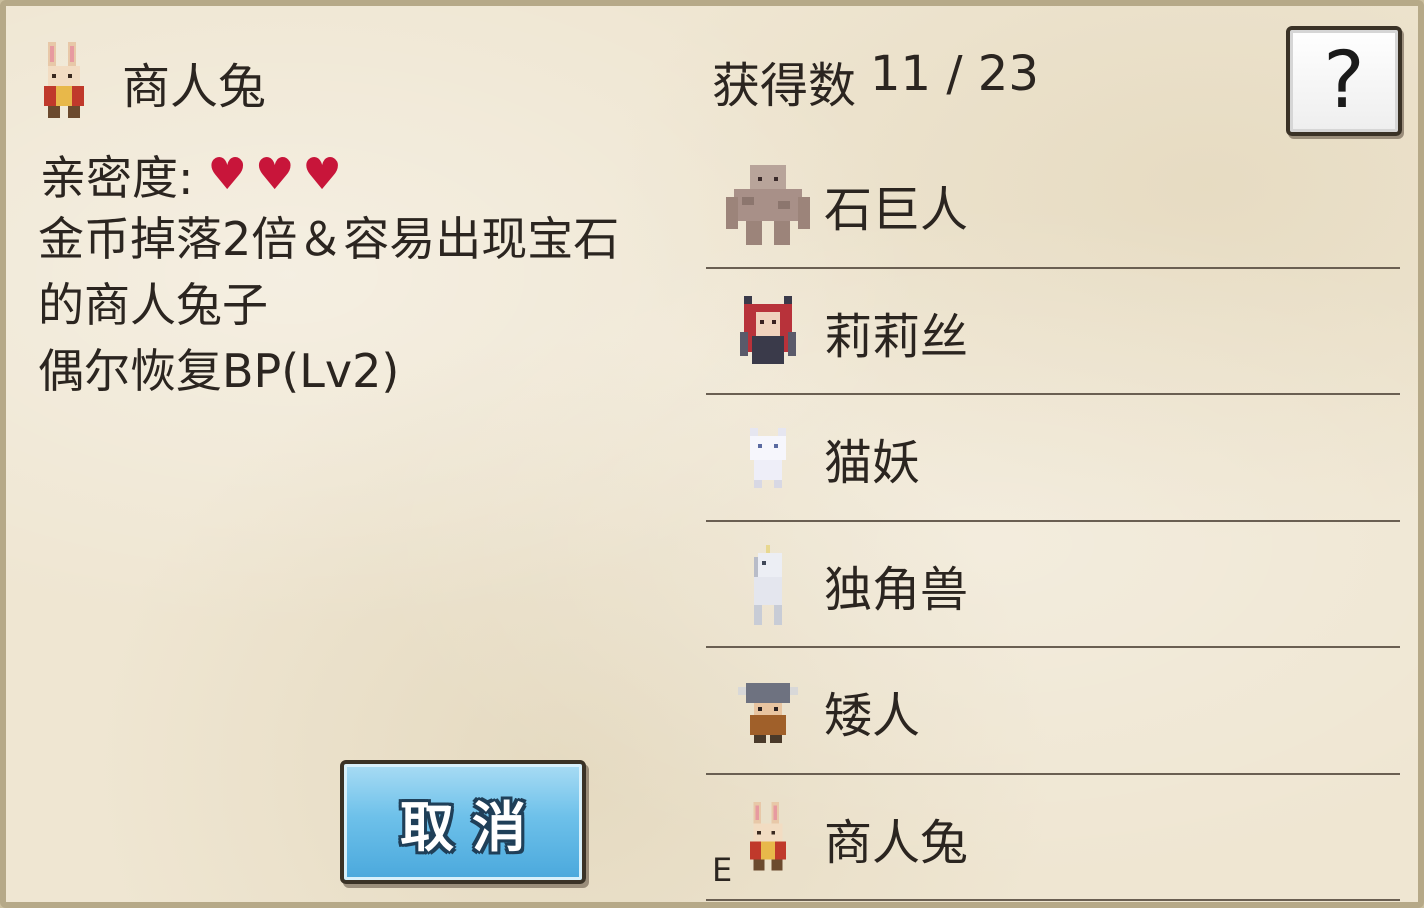  What do you see at coordinates (784, 86) in the screenshot?
I see `collection-count-label: 获得数` at bounding box center [784, 86].